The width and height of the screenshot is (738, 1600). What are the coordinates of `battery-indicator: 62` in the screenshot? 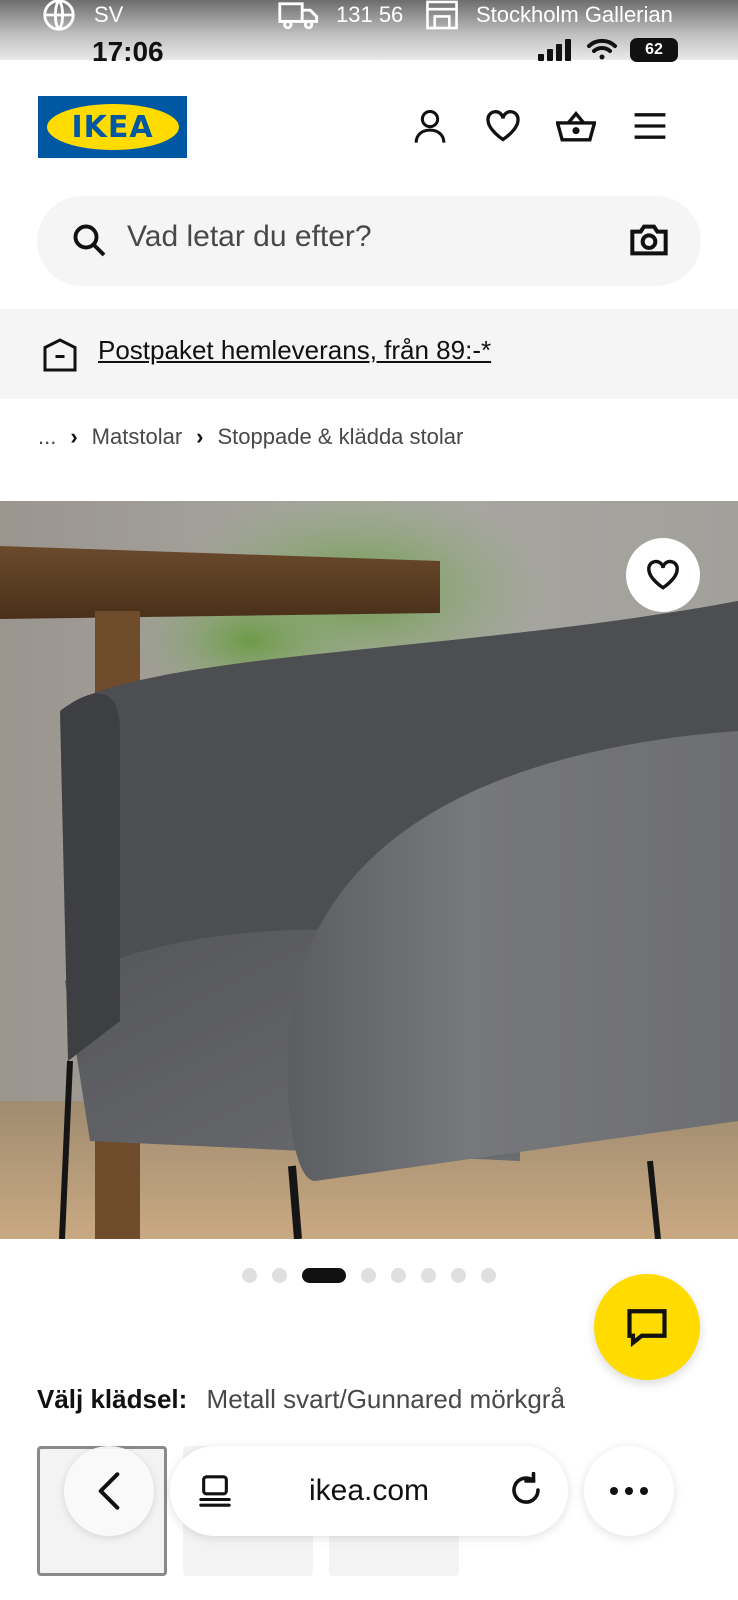 It's located at (654, 50).